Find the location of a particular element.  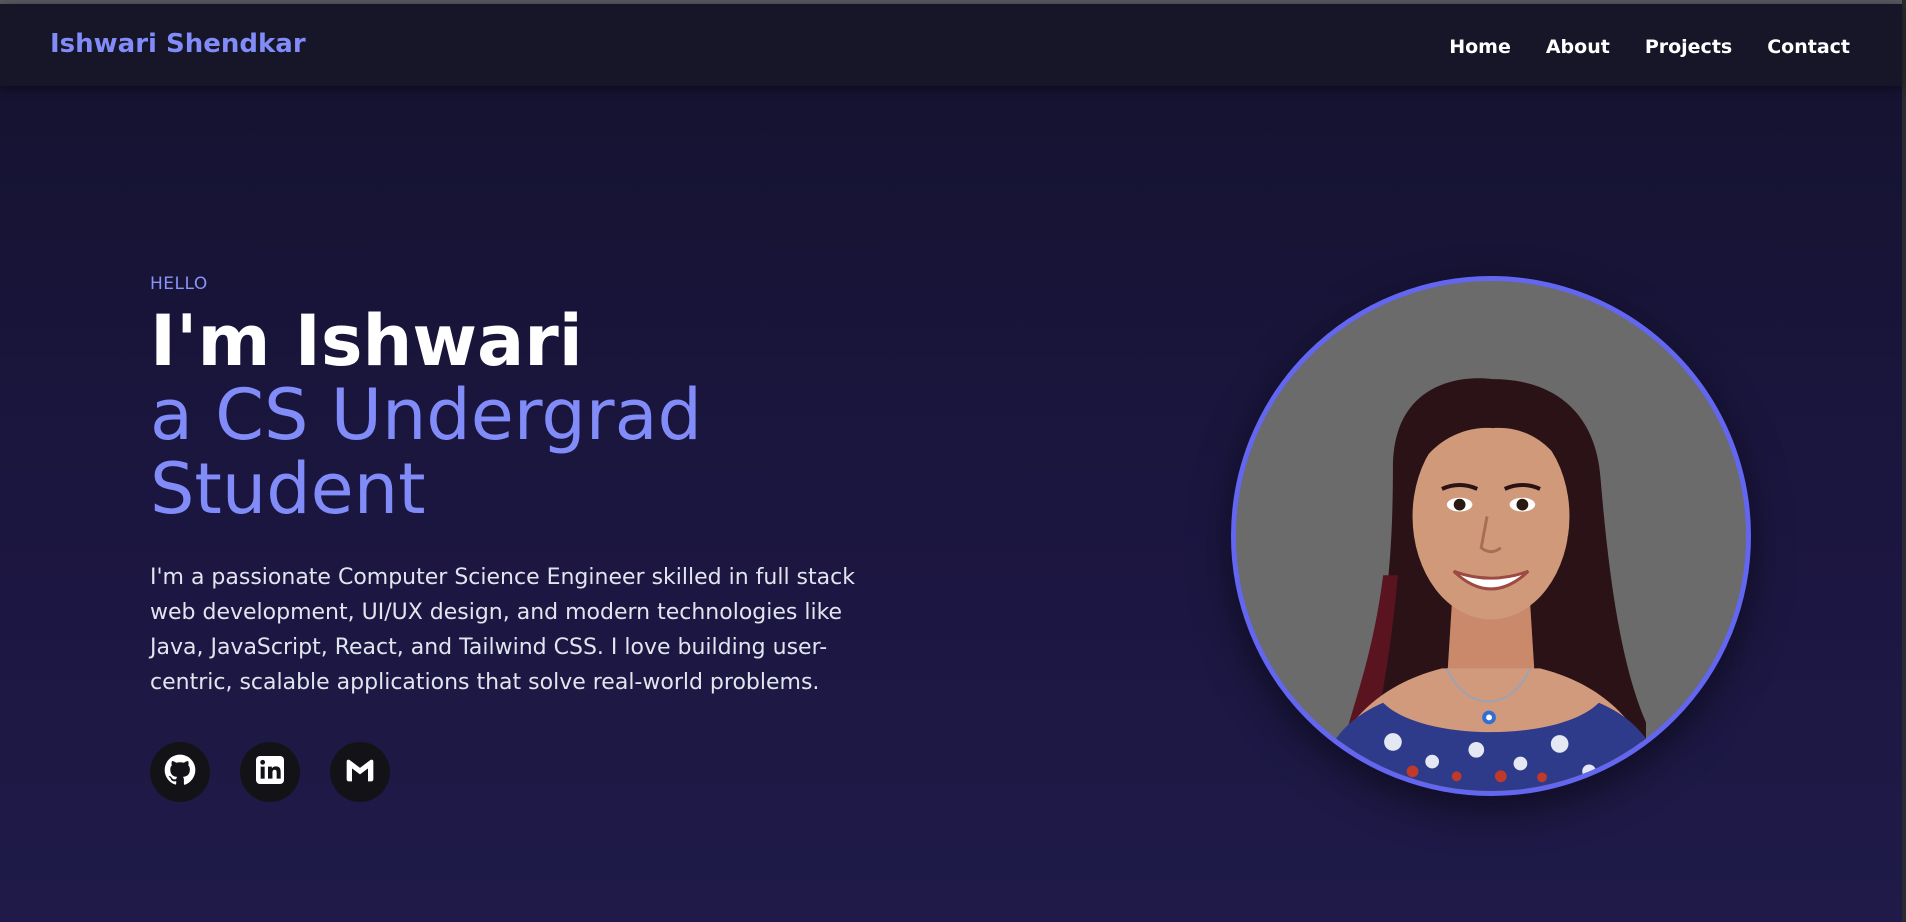

github-icon is located at coordinates (180, 772).